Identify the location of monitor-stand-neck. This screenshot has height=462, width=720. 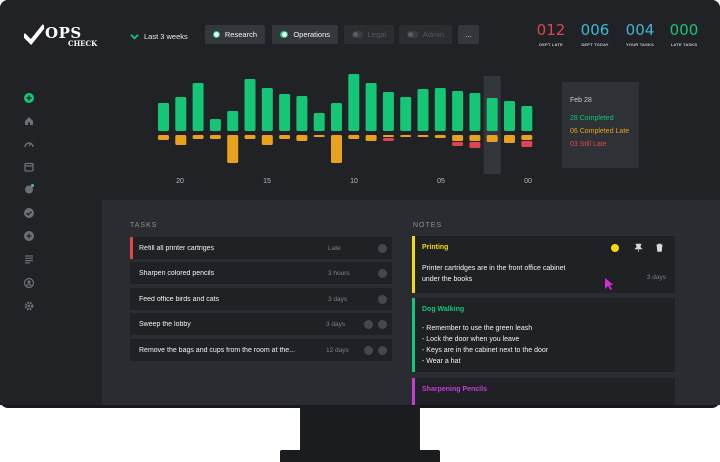
(360, 429).